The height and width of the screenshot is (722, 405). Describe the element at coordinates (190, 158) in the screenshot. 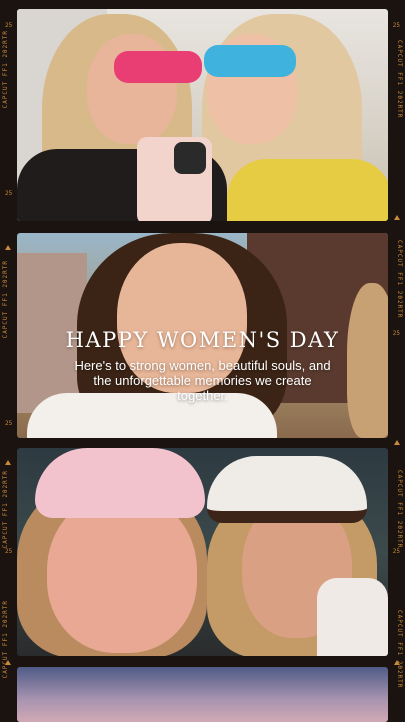

I see `camera-lens-icon` at that location.